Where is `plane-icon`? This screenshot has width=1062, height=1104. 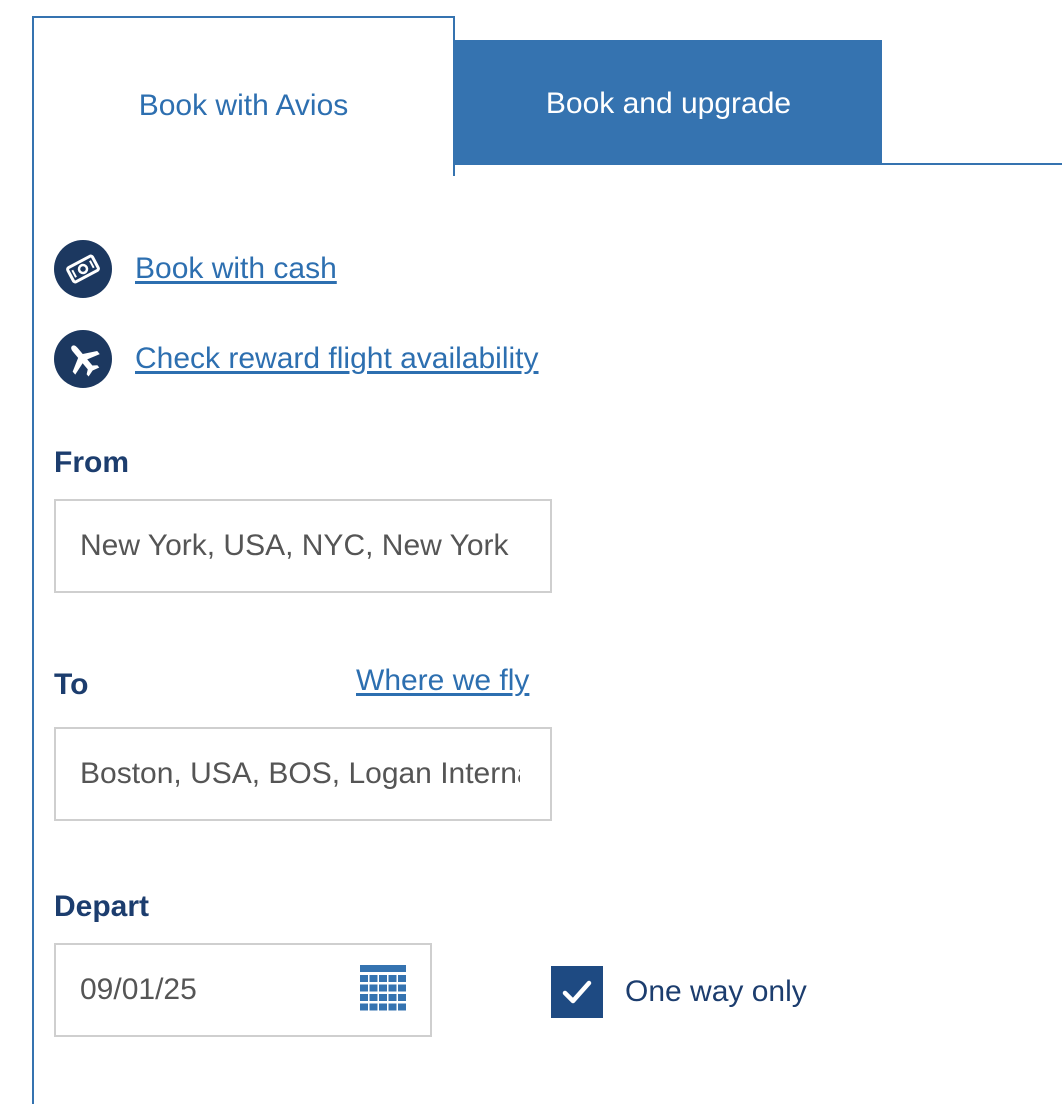
plane-icon is located at coordinates (83, 359).